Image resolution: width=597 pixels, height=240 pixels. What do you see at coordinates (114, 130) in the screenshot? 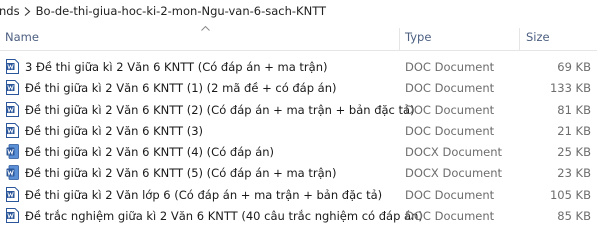
I see `file-name: Đề thi giữa kì 2 Văn 6 KNTT (3)` at bounding box center [114, 130].